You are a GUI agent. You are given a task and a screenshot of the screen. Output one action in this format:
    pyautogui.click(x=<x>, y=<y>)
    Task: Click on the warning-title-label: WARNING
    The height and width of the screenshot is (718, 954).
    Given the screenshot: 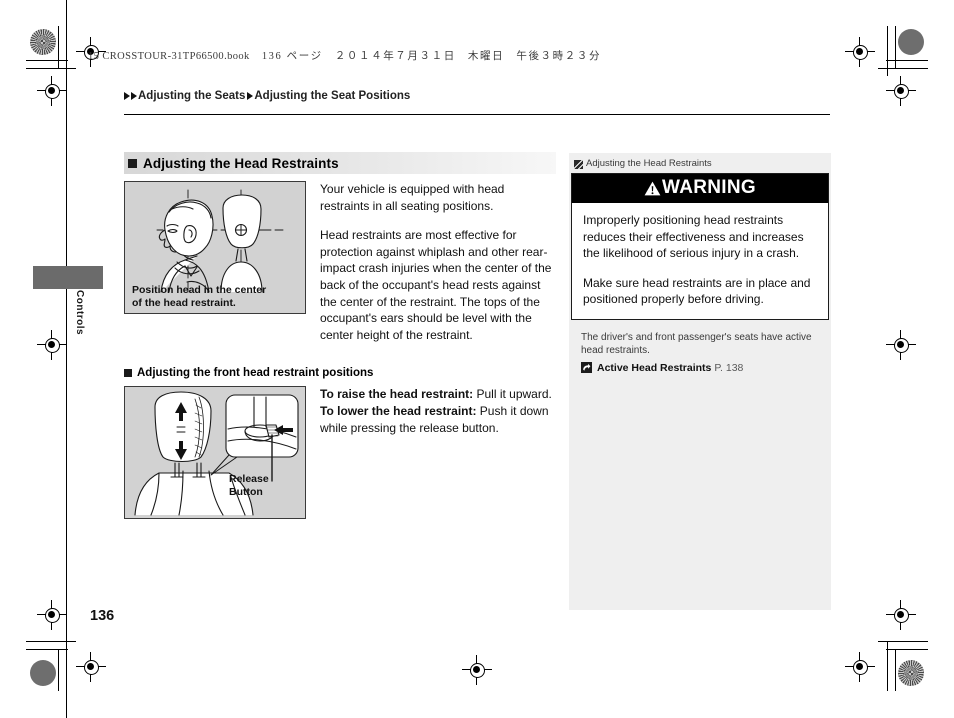 What is the action you would take?
    pyautogui.click(x=709, y=187)
    